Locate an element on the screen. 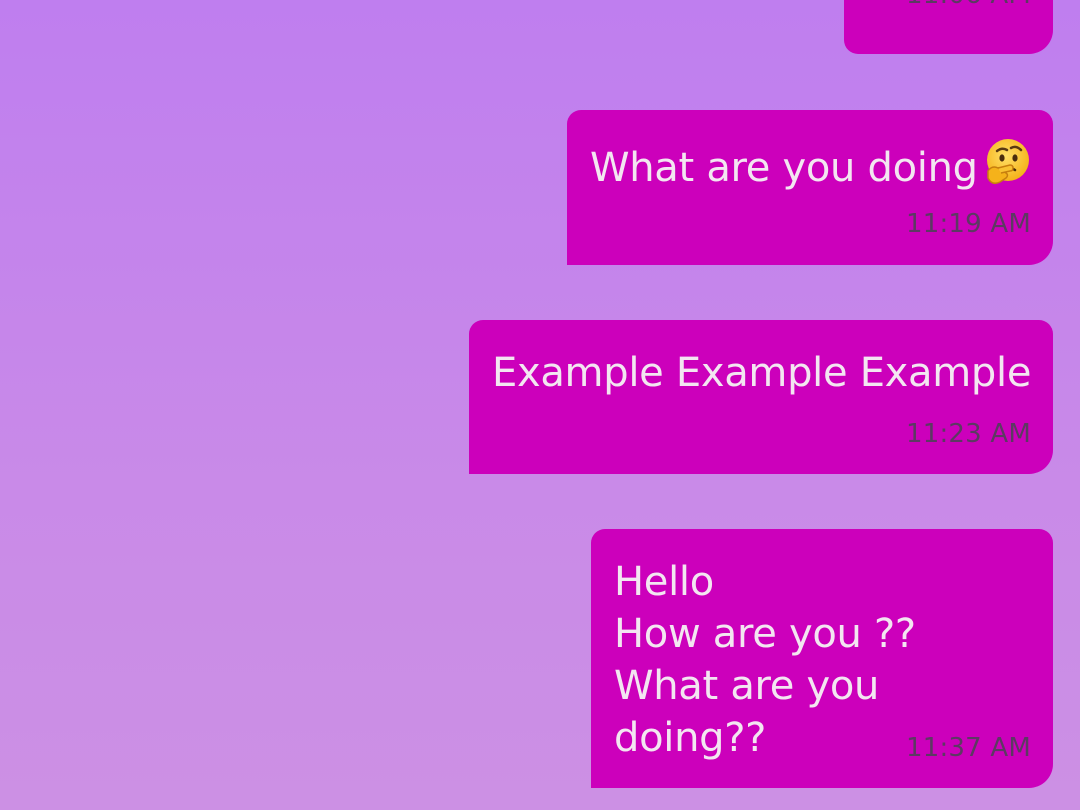 Image resolution: width=1080 pixels, height=810 pixels. message-time: 11:23 AM is located at coordinates (968, 434).